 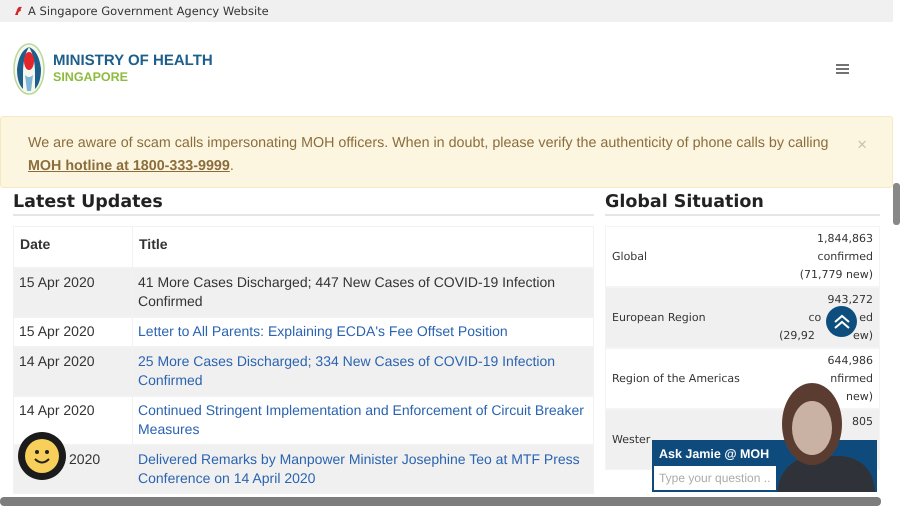 What do you see at coordinates (362, 247) in the screenshot?
I see `column-header: Title` at bounding box center [362, 247].